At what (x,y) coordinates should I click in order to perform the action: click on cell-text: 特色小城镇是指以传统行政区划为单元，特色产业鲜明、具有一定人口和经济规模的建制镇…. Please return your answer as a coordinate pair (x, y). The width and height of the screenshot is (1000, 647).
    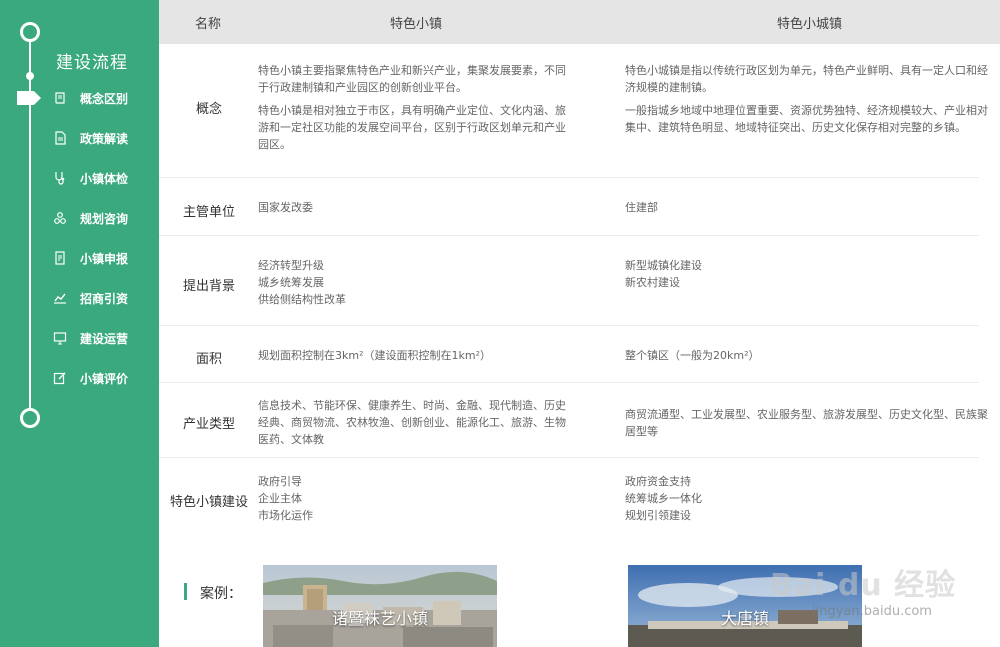
    Looking at the image, I should click on (806, 79).